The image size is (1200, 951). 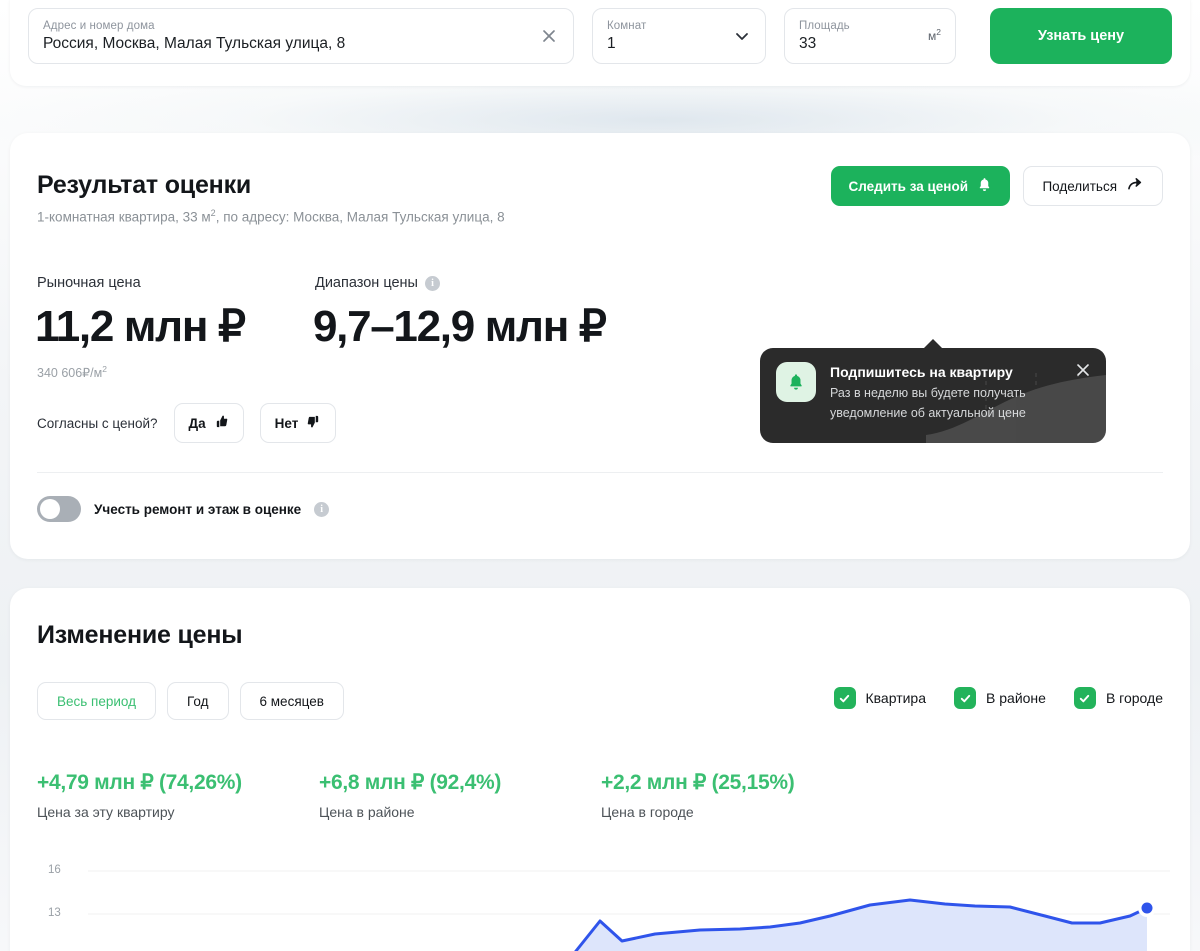 I want to click on period-tabs: Весь период Год 6 месяцев, so click(x=190, y=701).